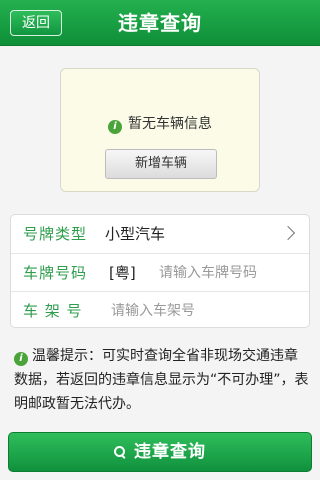 Image resolution: width=320 pixels, height=480 pixels. Describe the element at coordinates (170, 124) in the screenshot. I see `empty-vehicle-text: 暂无车辆信息` at that location.